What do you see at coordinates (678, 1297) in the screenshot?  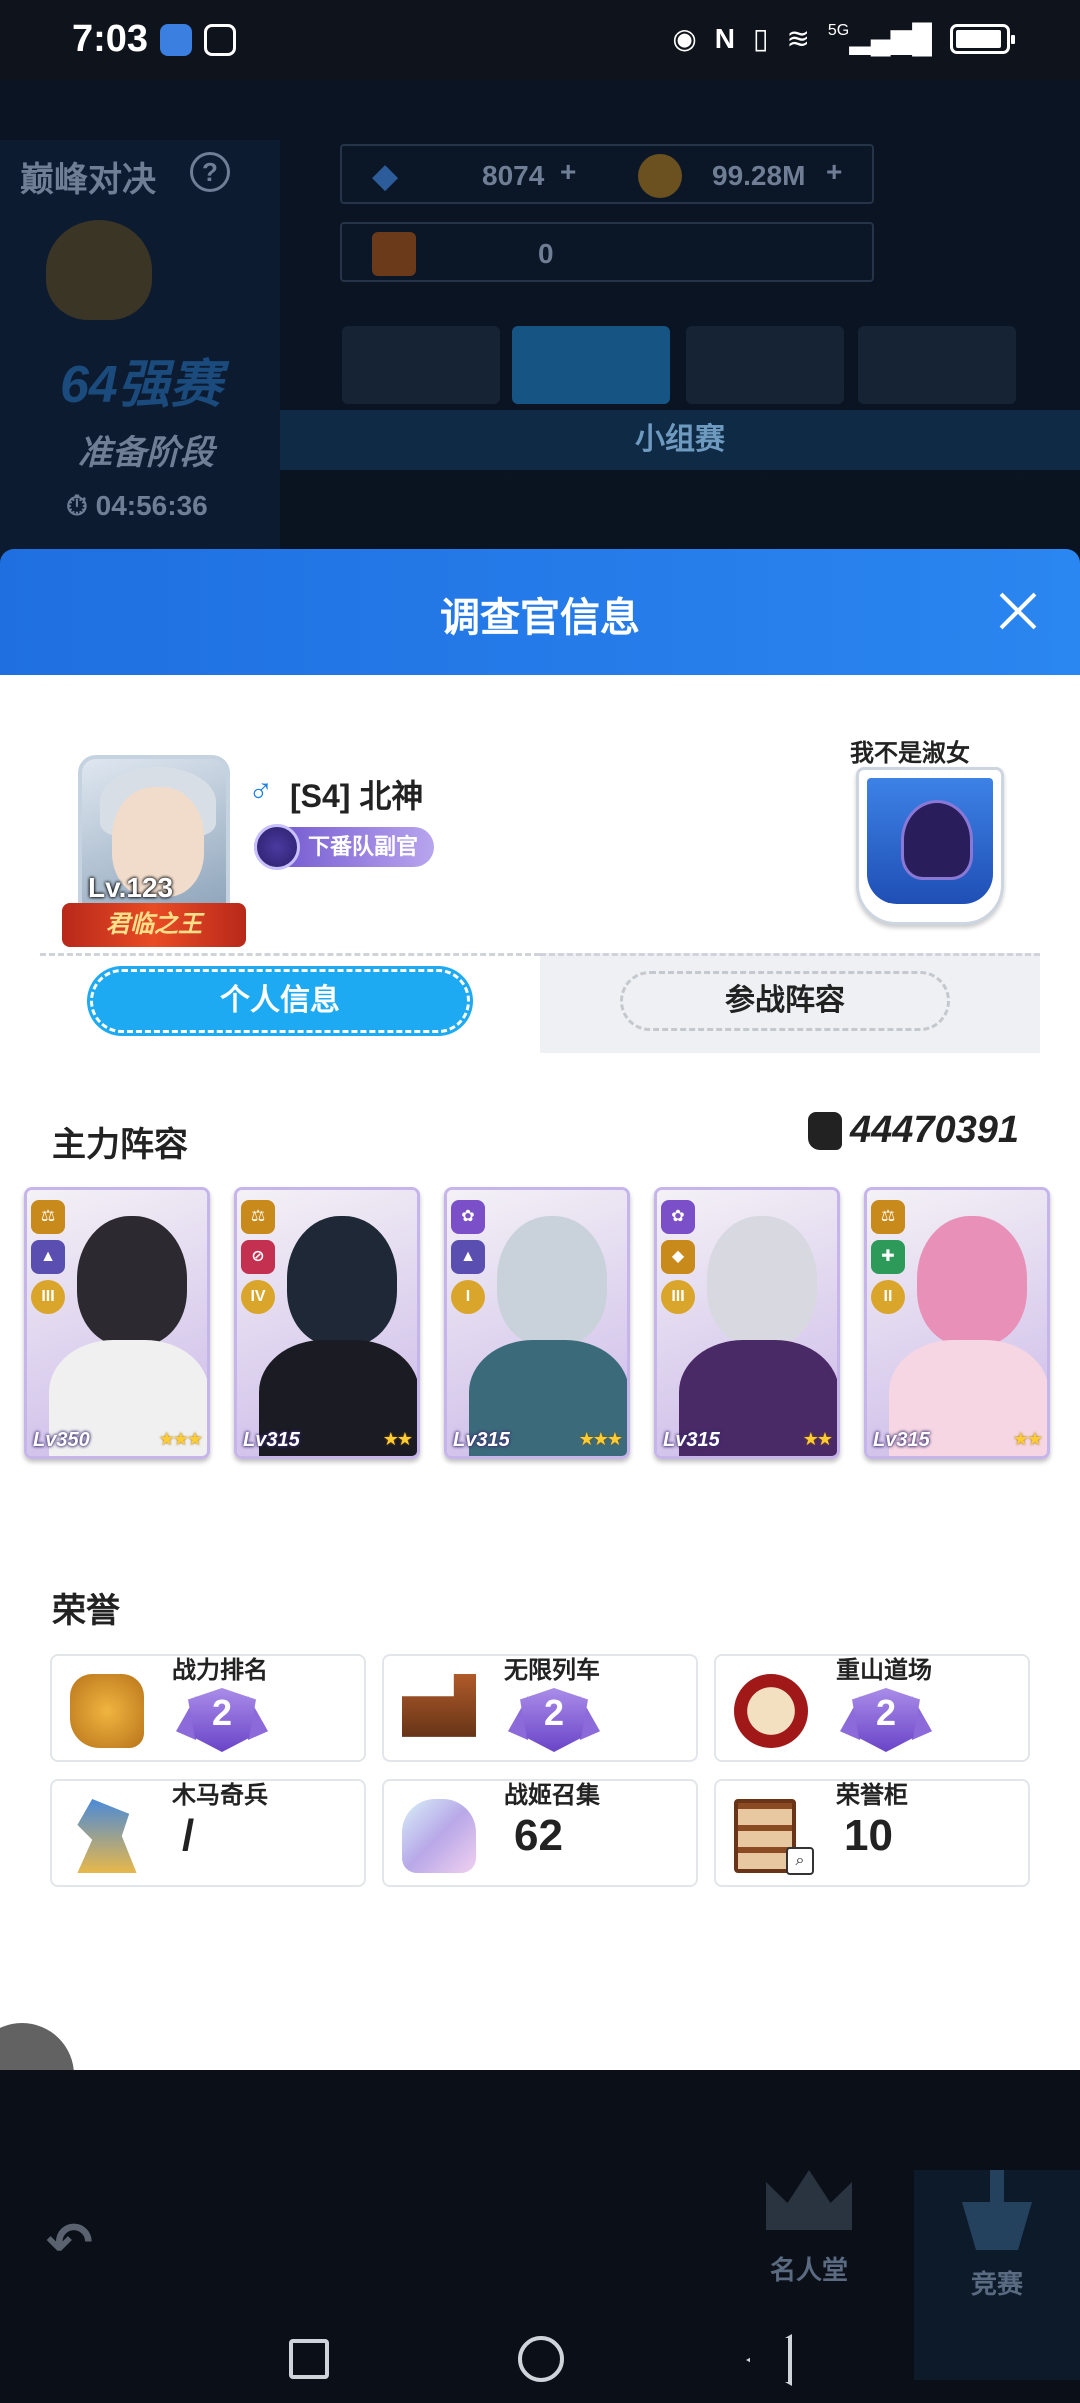 I see `tier-badge: III` at bounding box center [678, 1297].